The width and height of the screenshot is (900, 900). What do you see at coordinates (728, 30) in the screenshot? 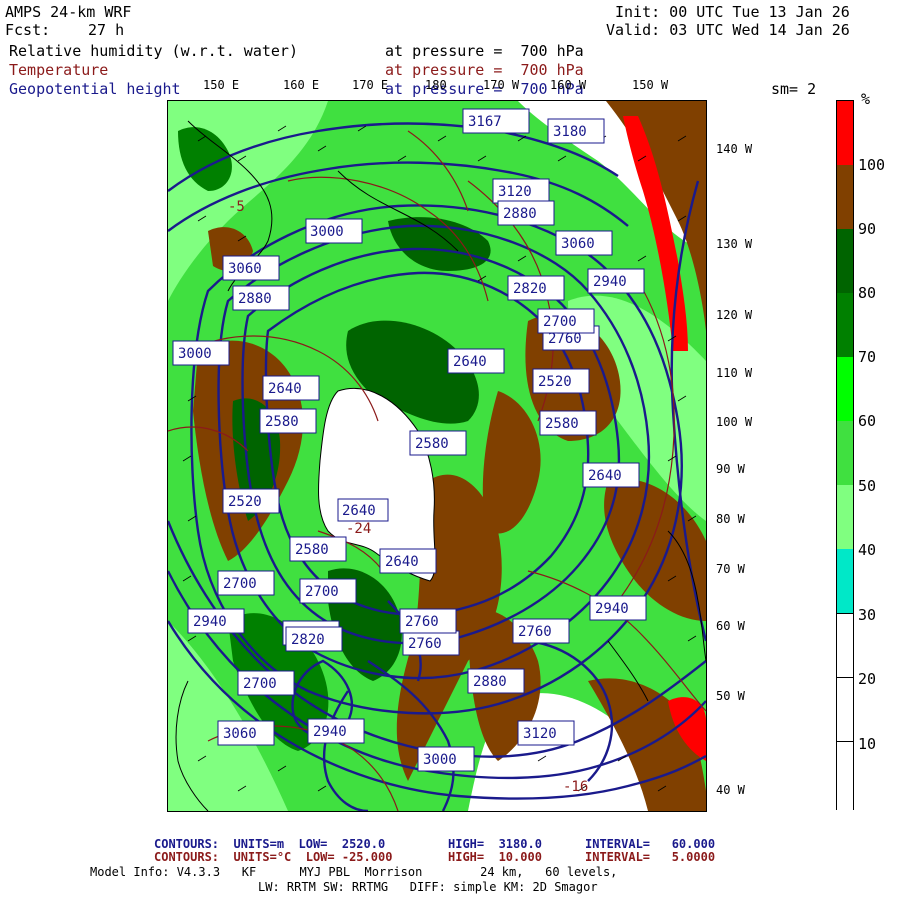
I see `valid-time: Valid: 03 UTC Wed 14 Jan 26` at bounding box center [728, 30].